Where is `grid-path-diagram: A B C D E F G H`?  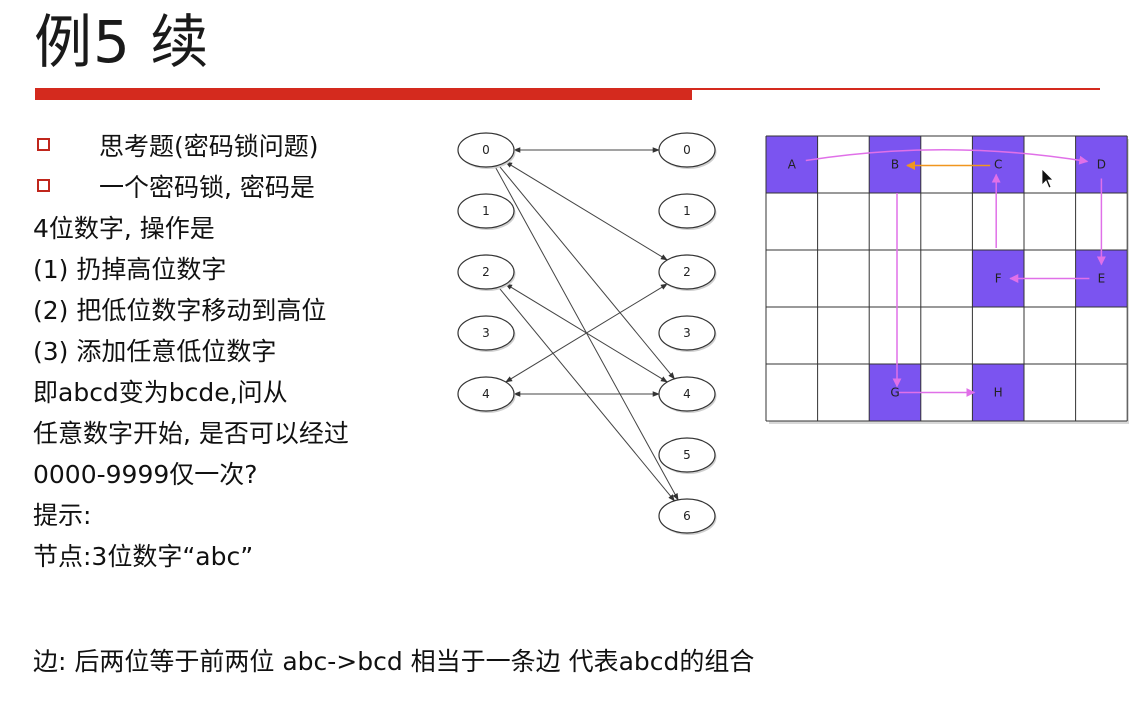
grid-path-diagram: A B C D E F G H is located at coordinates (947, 279).